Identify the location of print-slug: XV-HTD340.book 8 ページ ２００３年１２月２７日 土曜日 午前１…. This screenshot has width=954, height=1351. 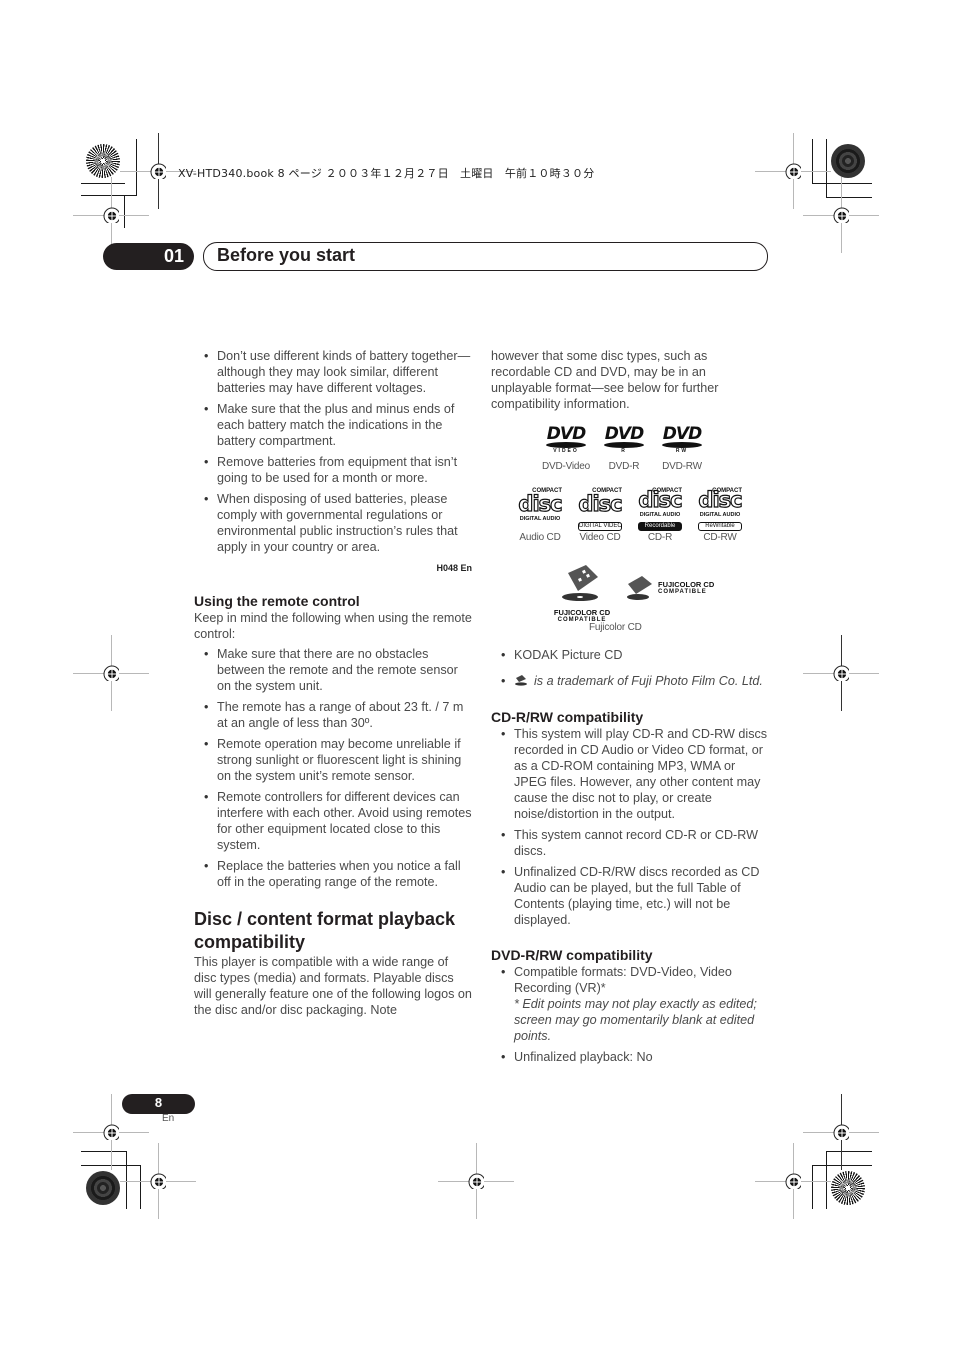
(386, 173).